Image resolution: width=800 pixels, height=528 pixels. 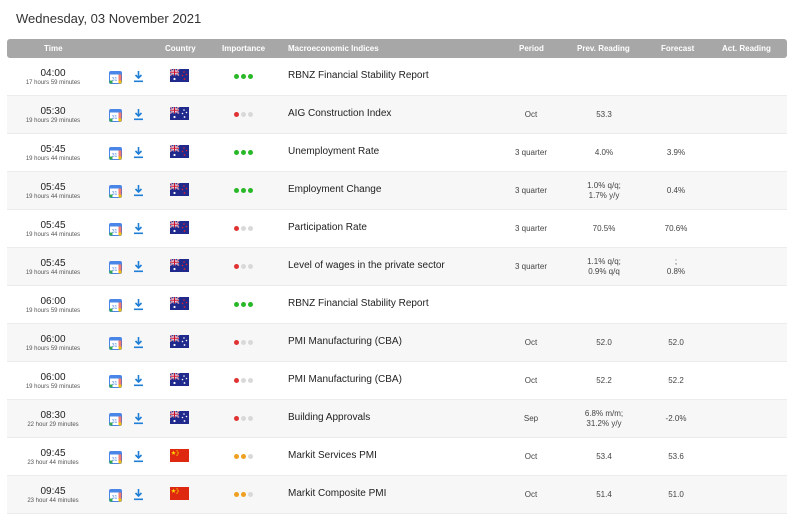 I want to click on event-time: 06:00, so click(x=53, y=339).